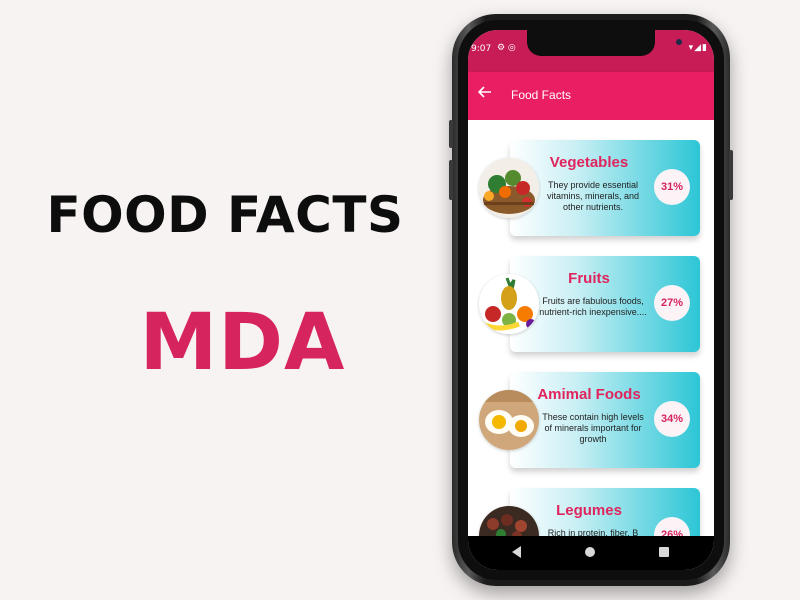 The width and height of the screenshot is (800, 600). Describe the element at coordinates (589, 162) in the screenshot. I see `food-card-title: Vegetables` at that location.